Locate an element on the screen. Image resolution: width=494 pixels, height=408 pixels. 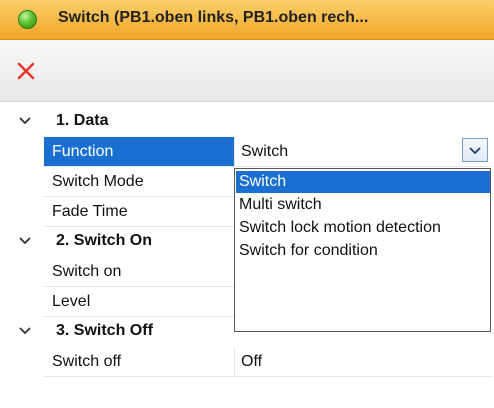
property-name: Switch on is located at coordinates (139, 272).